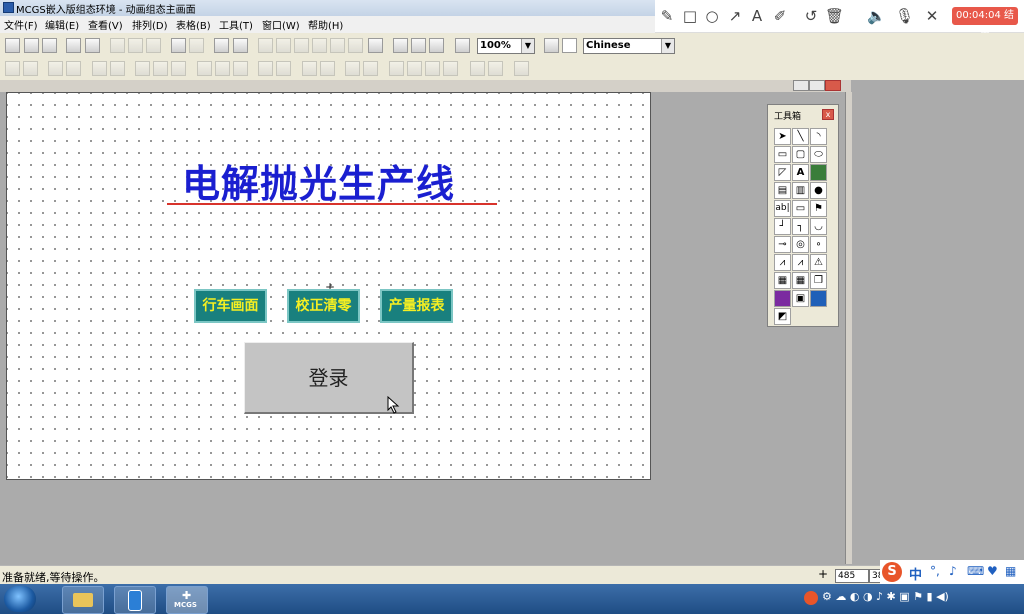  Describe the element at coordinates (782, 280) in the screenshot. I see `table-tool-icon: ▦` at that location.